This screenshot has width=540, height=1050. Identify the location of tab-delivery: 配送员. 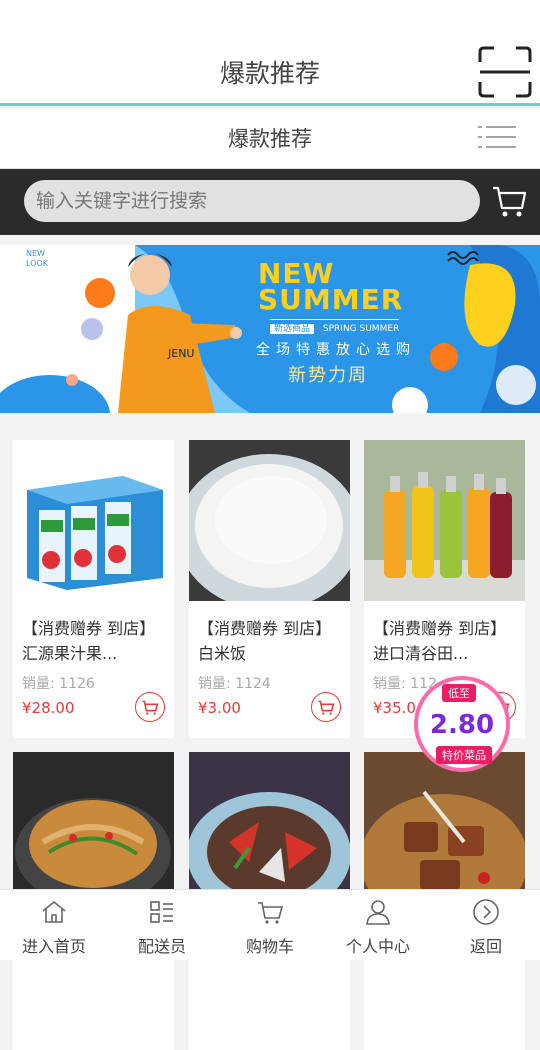
(162, 925).